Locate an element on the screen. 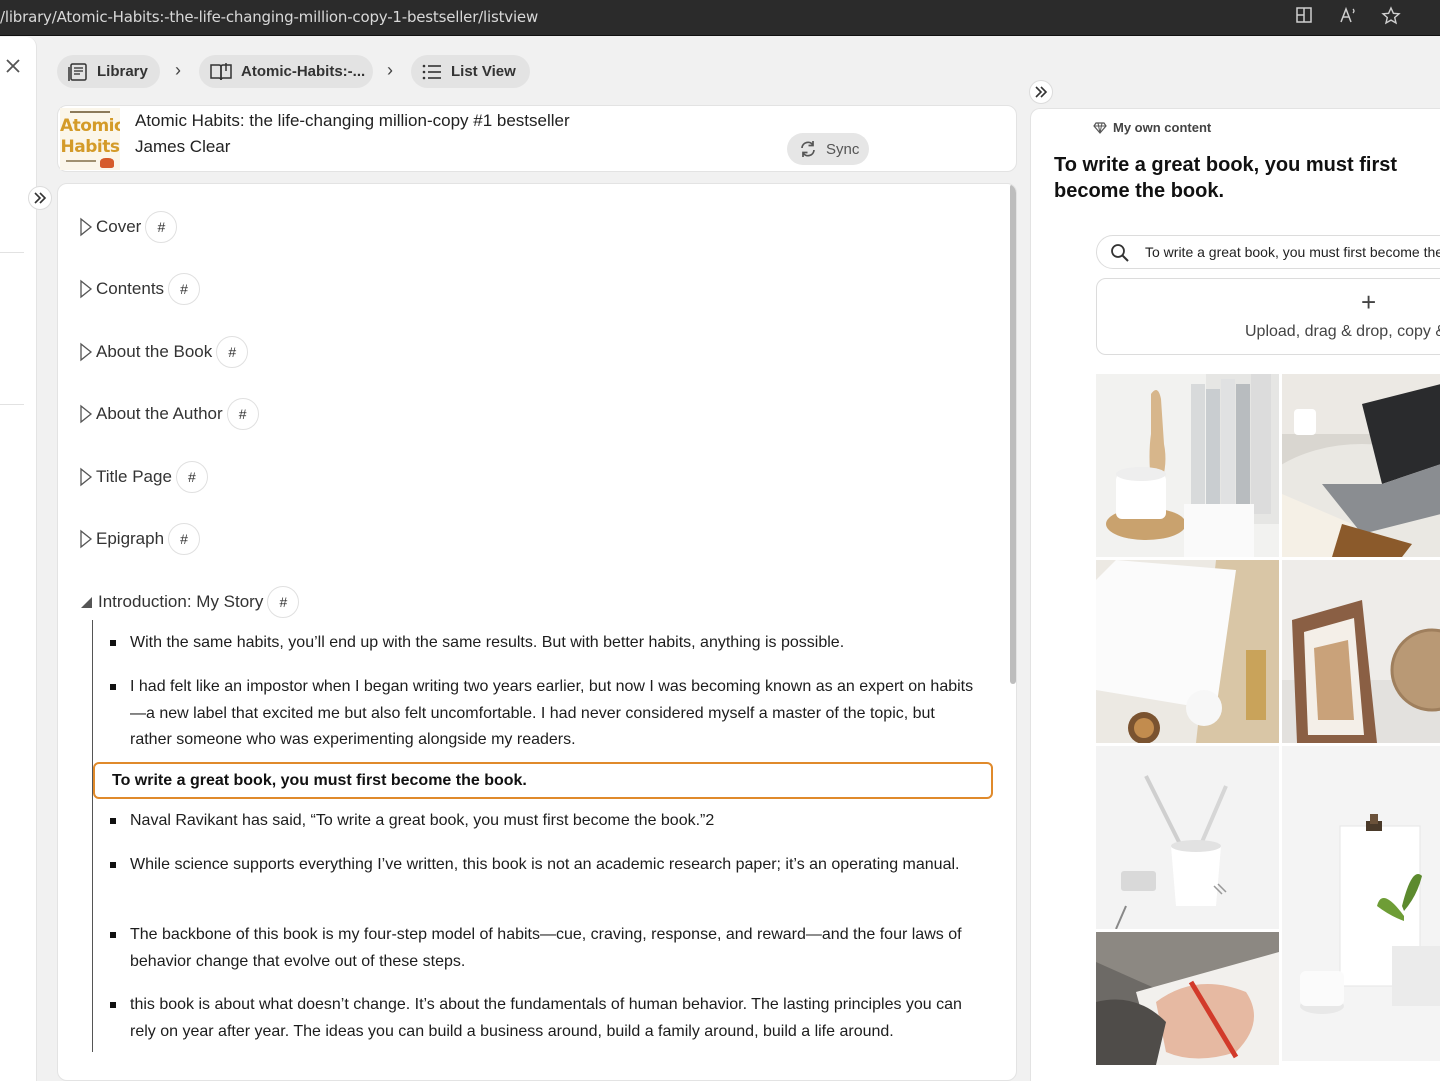 The height and width of the screenshot is (1081, 1440). toc-item-title-page: Title Page # is located at coordinates (143, 477).